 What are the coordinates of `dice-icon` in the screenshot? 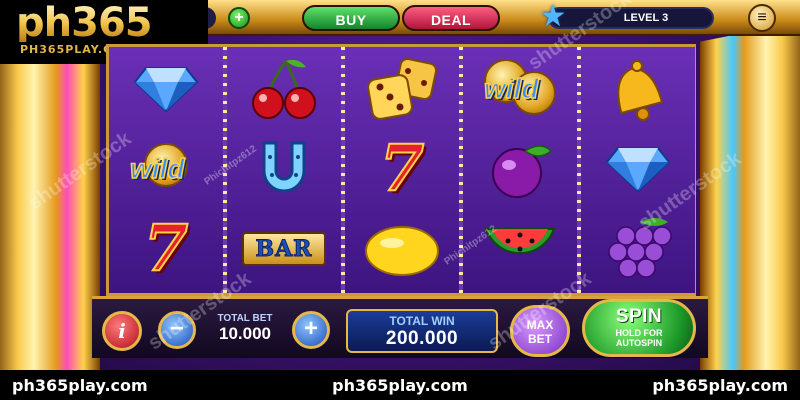 It's located at (402, 88).